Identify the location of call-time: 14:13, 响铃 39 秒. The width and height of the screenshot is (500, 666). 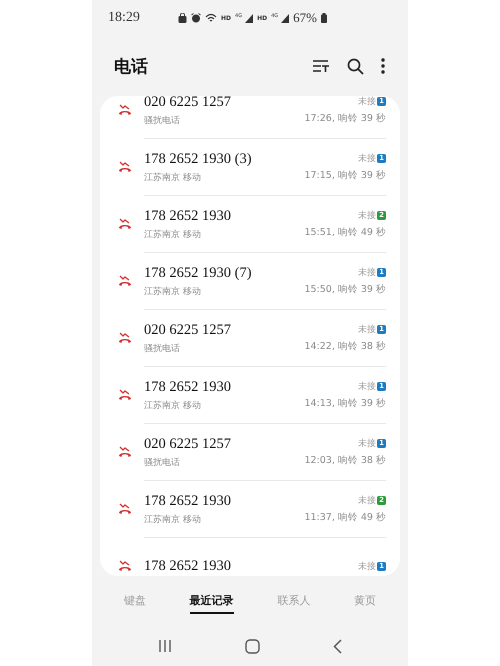
(345, 403).